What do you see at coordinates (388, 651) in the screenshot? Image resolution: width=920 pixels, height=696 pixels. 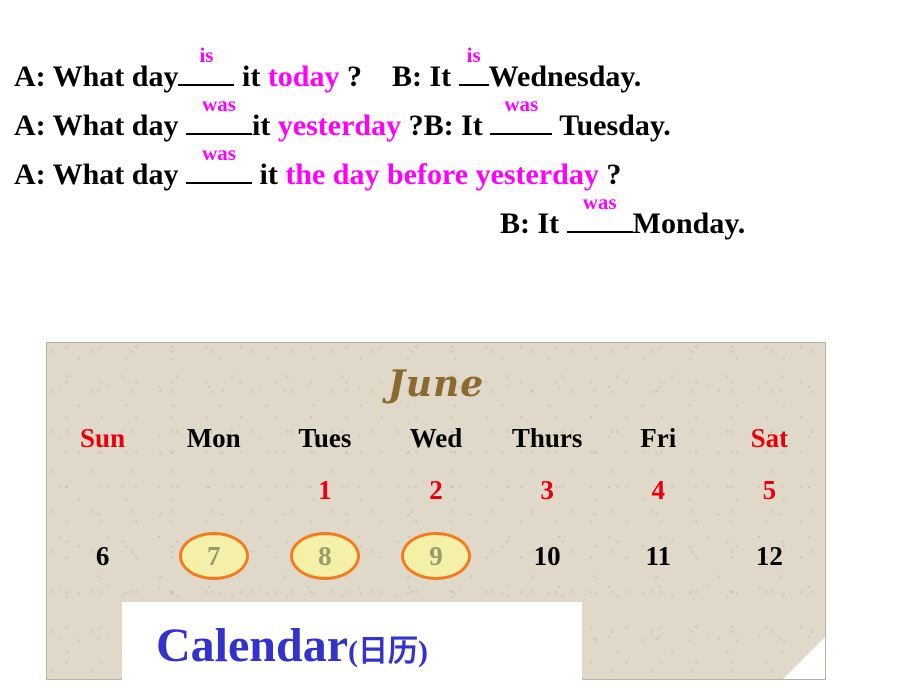 I see `calendar-title-cn: (日历)` at bounding box center [388, 651].